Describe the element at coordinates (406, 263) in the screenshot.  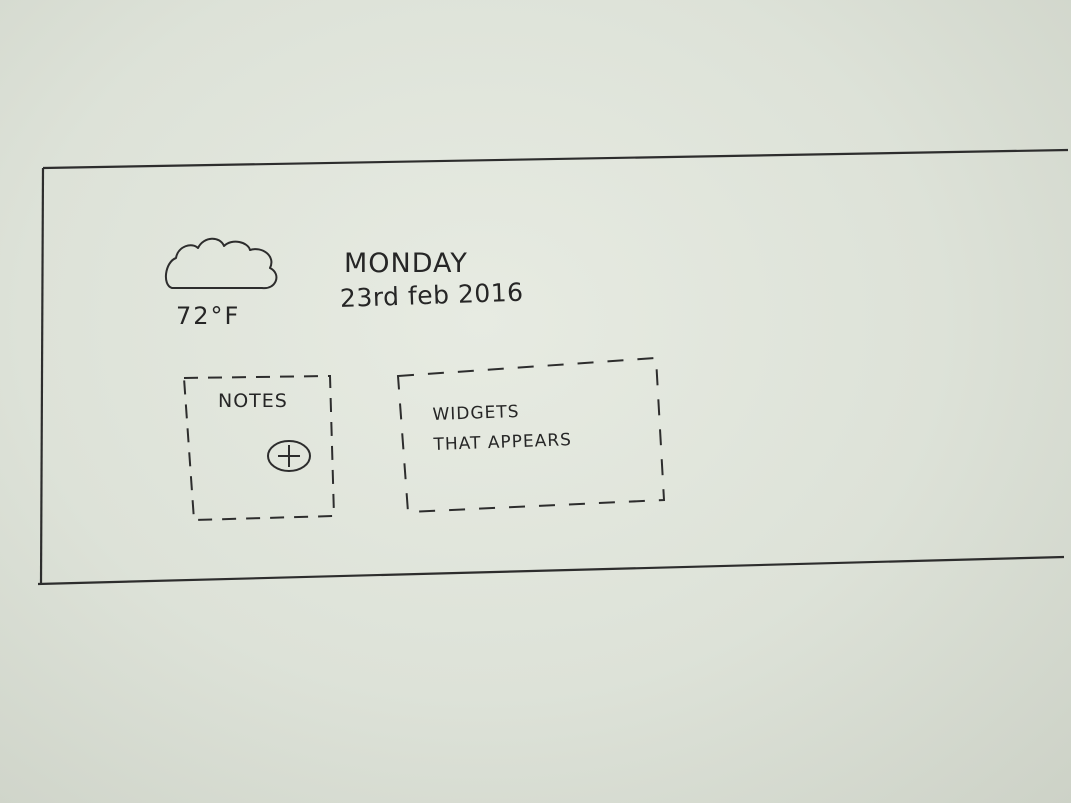
I see `day-label: MONDAY` at that location.